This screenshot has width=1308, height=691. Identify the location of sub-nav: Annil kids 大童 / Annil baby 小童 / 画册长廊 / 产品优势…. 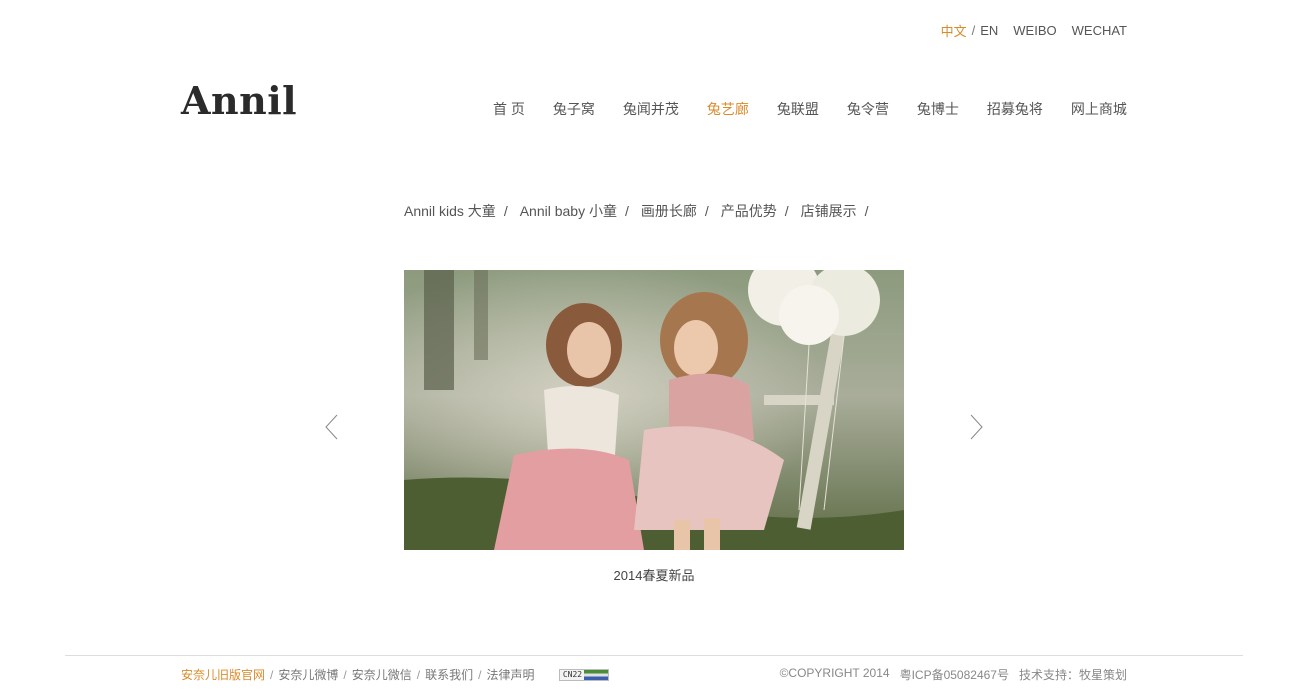
(642, 211).